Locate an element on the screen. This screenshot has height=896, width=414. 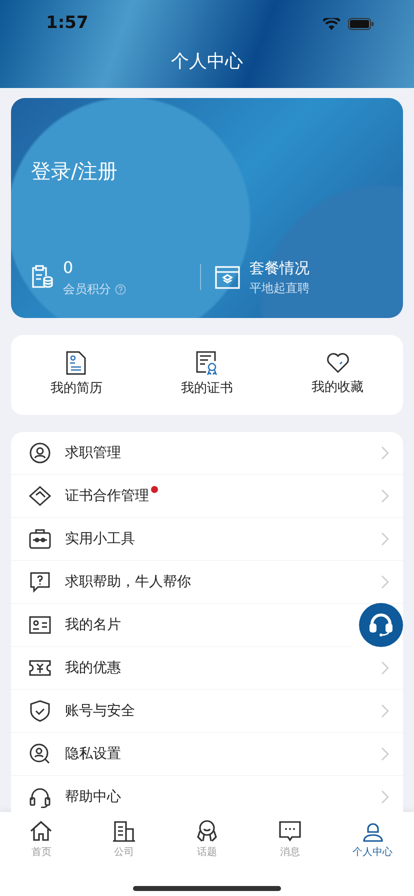
shortcut-label: 我的简历 is located at coordinates (76, 389).